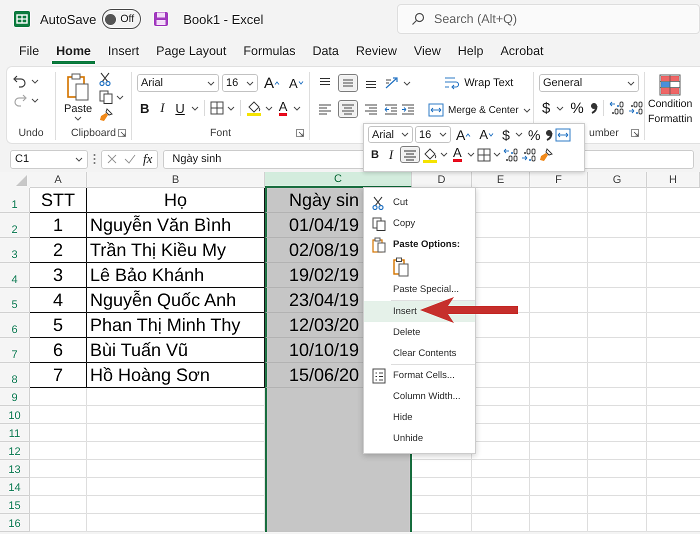 This screenshot has width=700, height=534. What do you see at coordinates (58, 350) in the screenshot?
I see `table-cell: 6` at bounding box center [58, 350].